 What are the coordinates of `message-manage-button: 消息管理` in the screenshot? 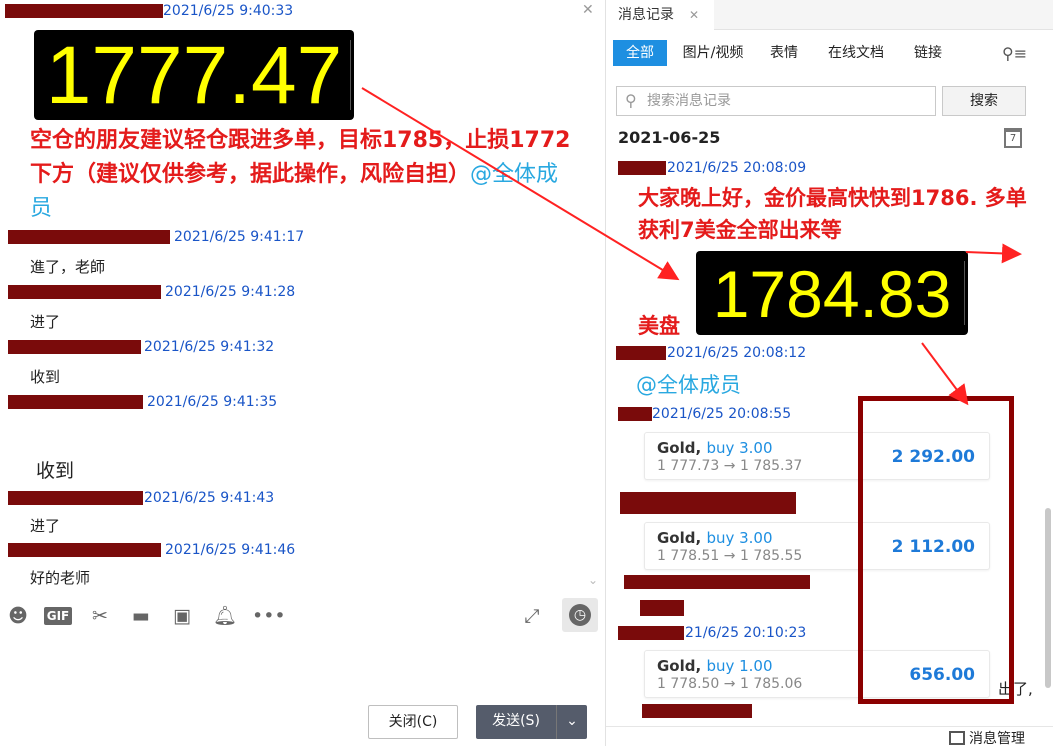 It's located at (987, 738).